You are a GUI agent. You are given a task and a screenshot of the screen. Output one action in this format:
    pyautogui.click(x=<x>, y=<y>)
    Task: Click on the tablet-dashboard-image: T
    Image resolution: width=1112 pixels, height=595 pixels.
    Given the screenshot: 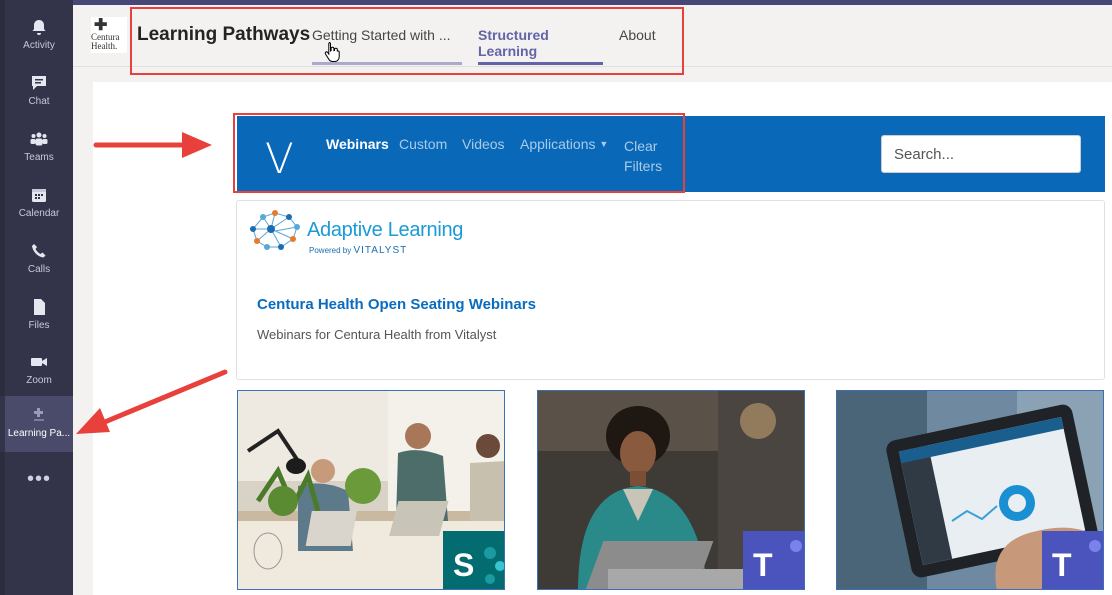 What is the action you would take?
    pyautogui.click(x=970, y=490)
    